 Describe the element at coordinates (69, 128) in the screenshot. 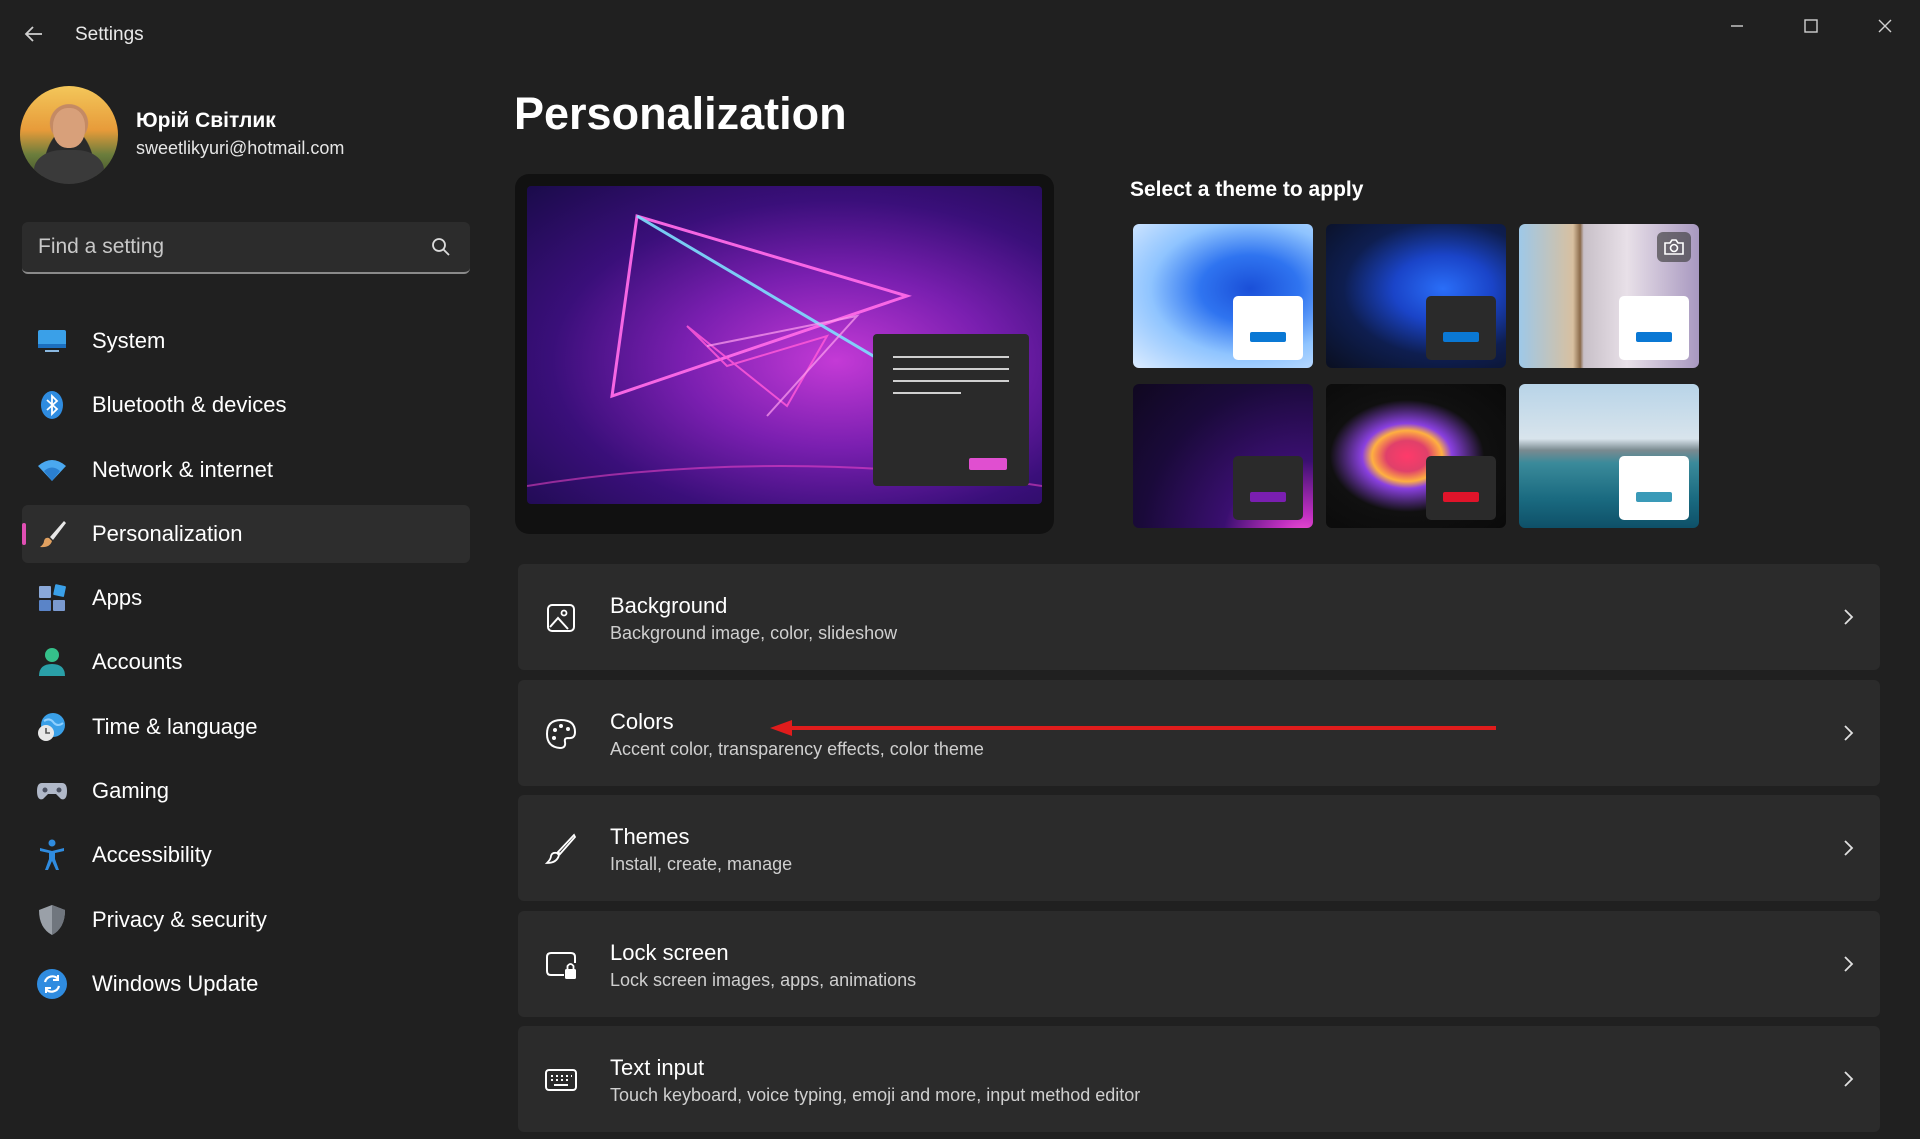

I see `avatar-face` at that location.